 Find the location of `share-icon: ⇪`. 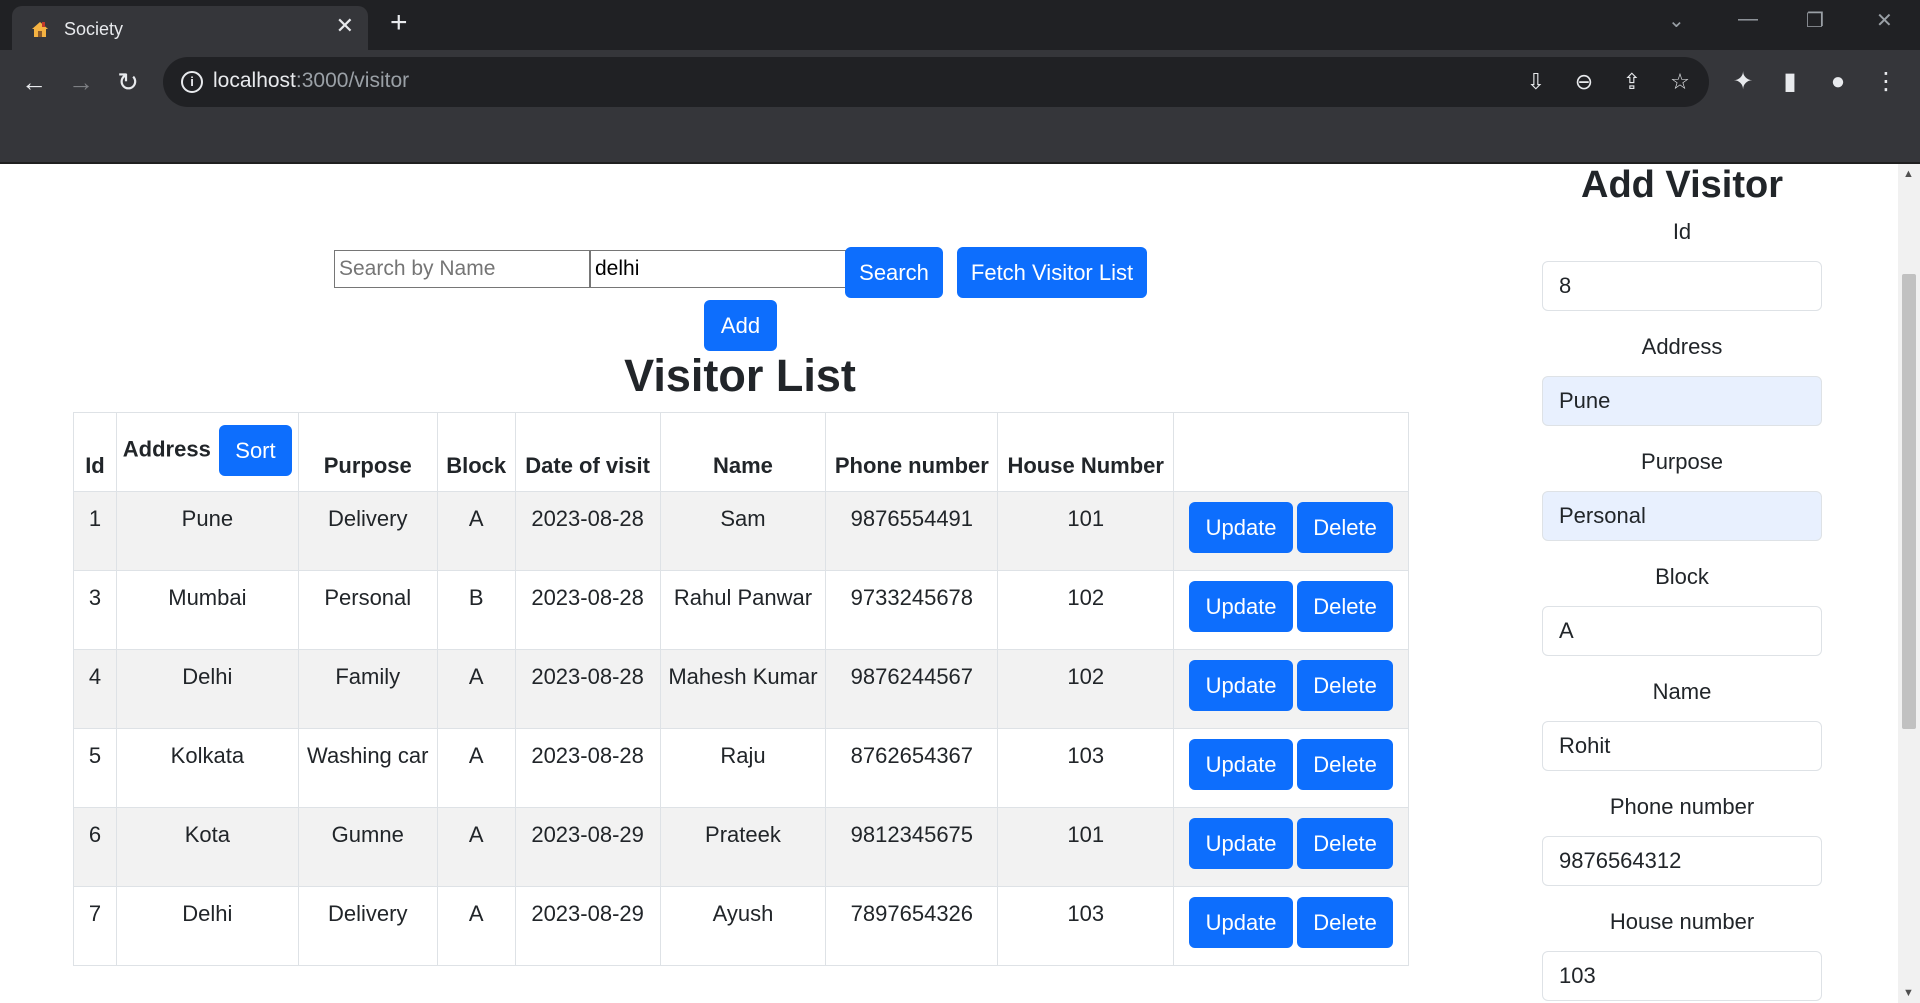

share-icon: ⇪ is located at coordinates (1632, 82).